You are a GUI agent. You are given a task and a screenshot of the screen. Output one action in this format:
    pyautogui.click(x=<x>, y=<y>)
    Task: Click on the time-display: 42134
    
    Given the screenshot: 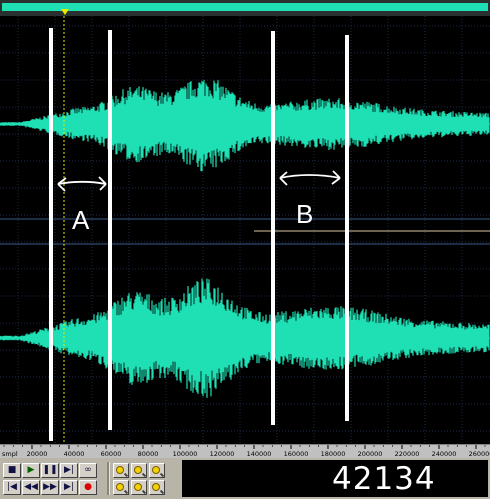 What is the action you would take?
    pyautogui.click(x=335, y=478)
    